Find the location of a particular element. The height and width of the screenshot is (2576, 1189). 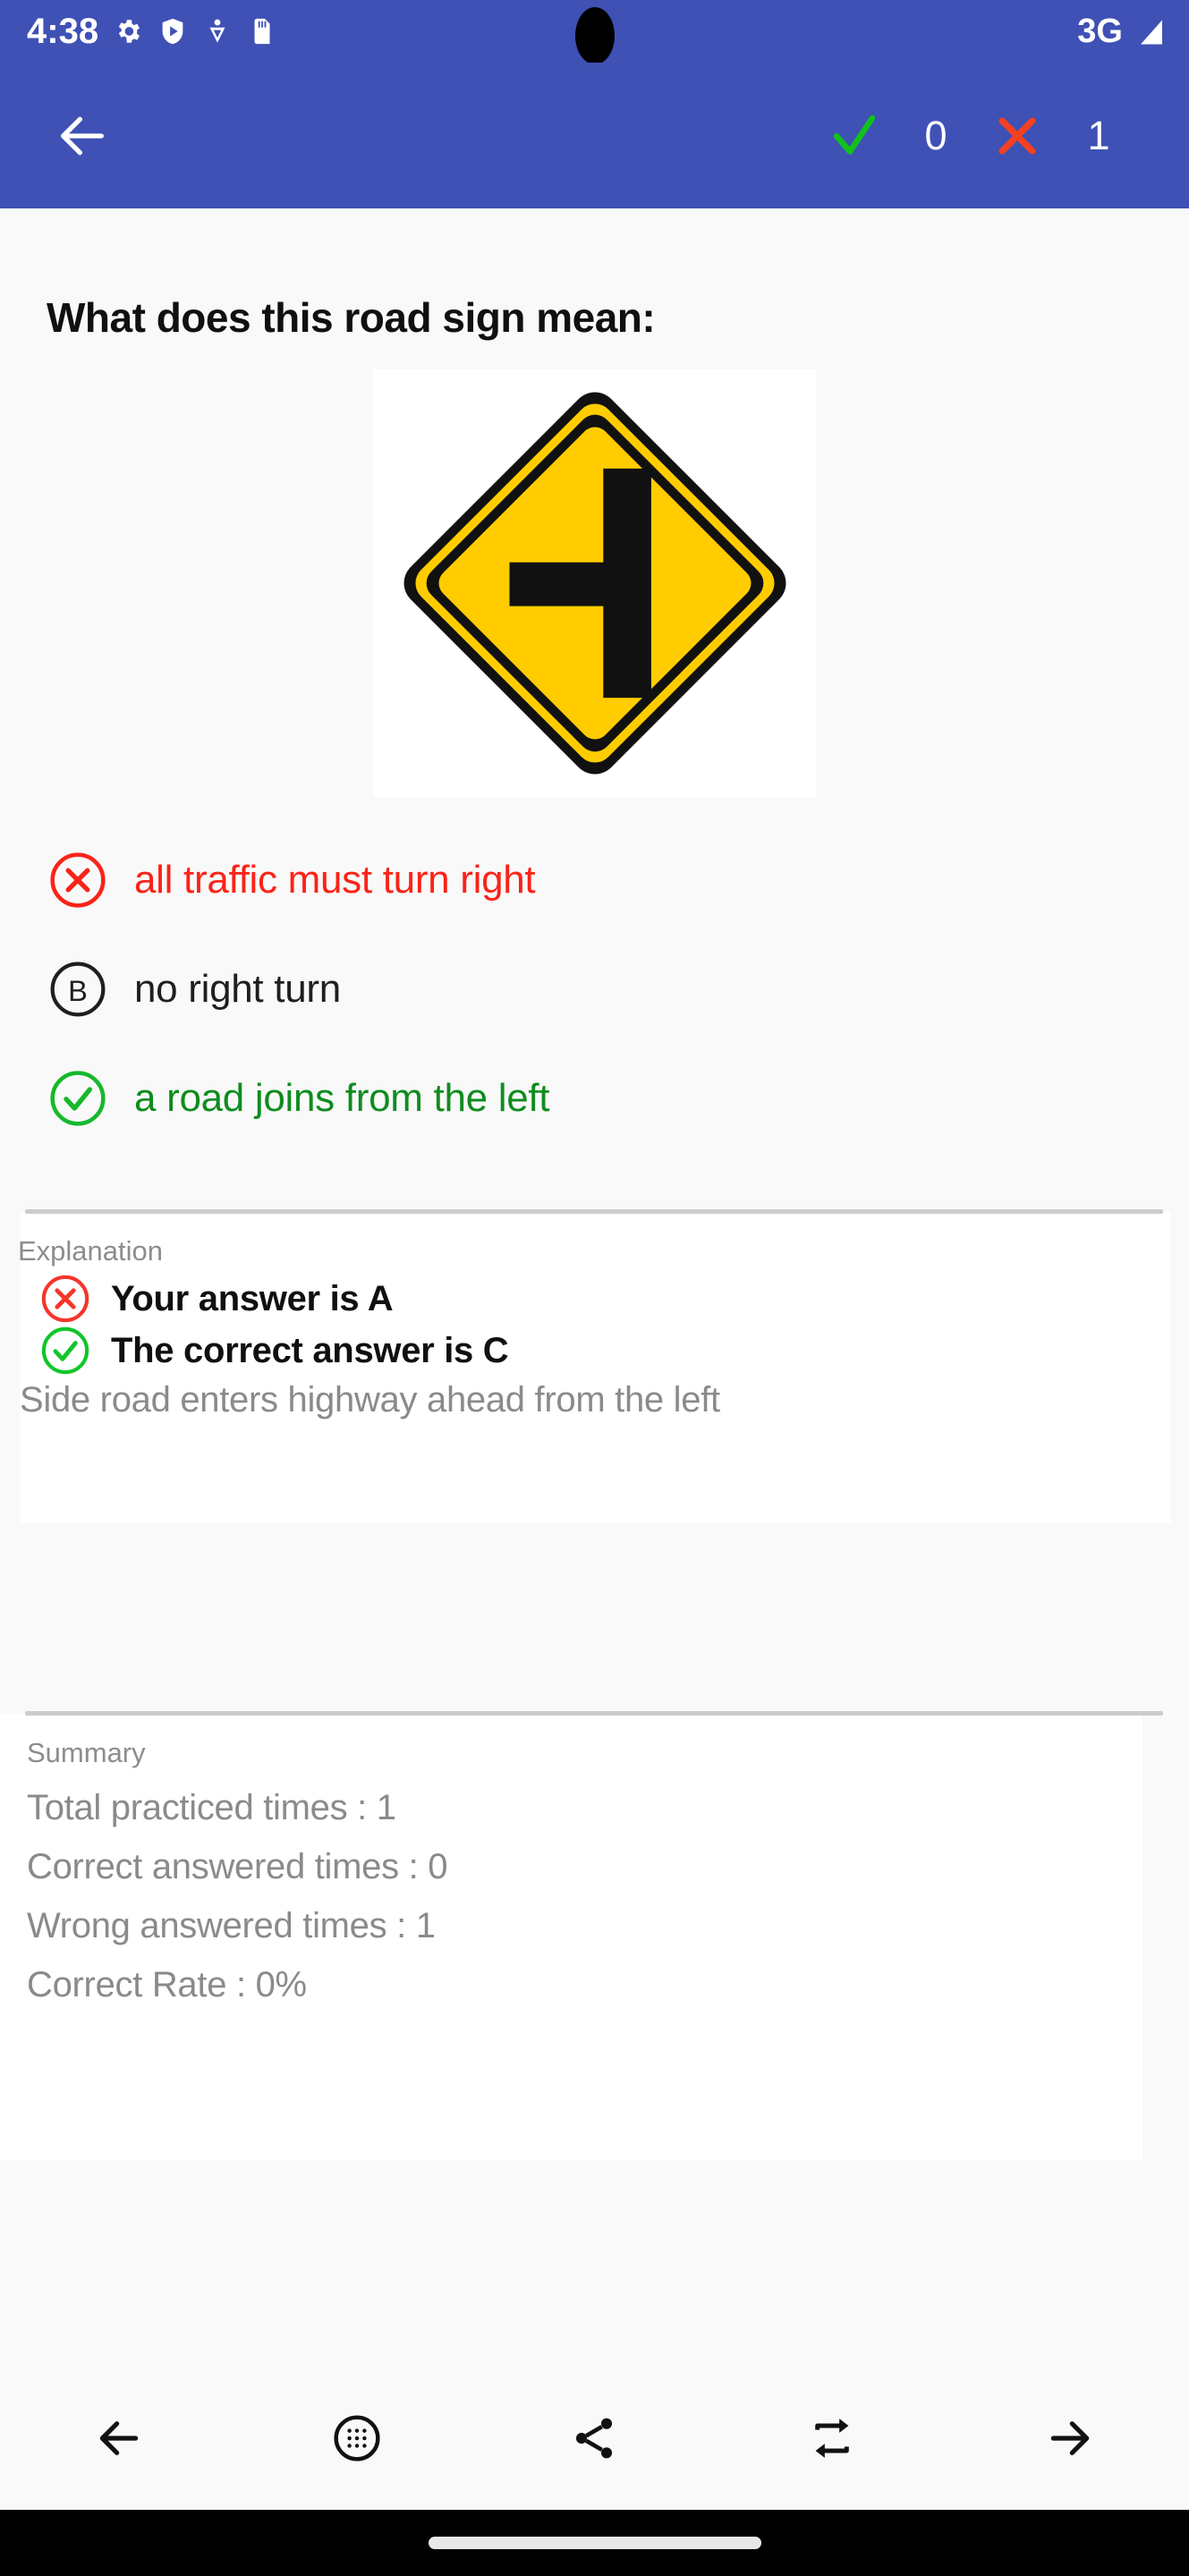

svg-text: B is located at coordinates (78, 991).